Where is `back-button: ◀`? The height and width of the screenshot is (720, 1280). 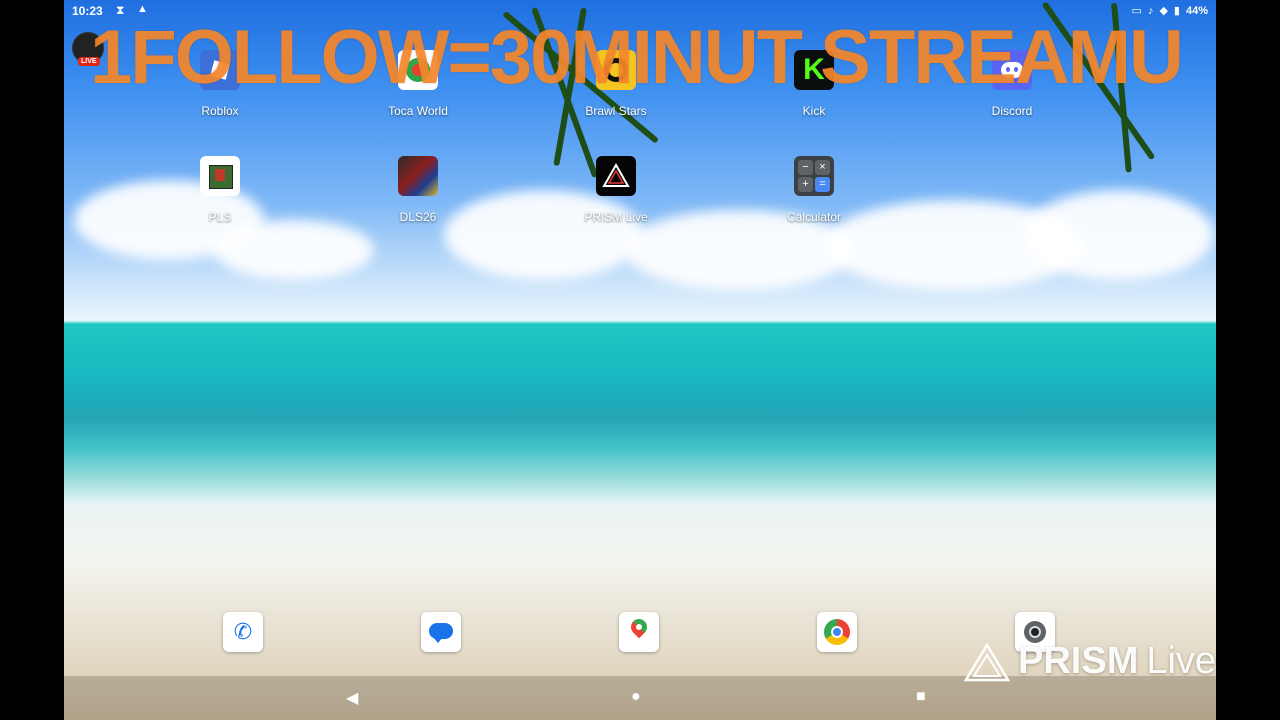
back-button: ◀ is located at coordinates (352, 698).